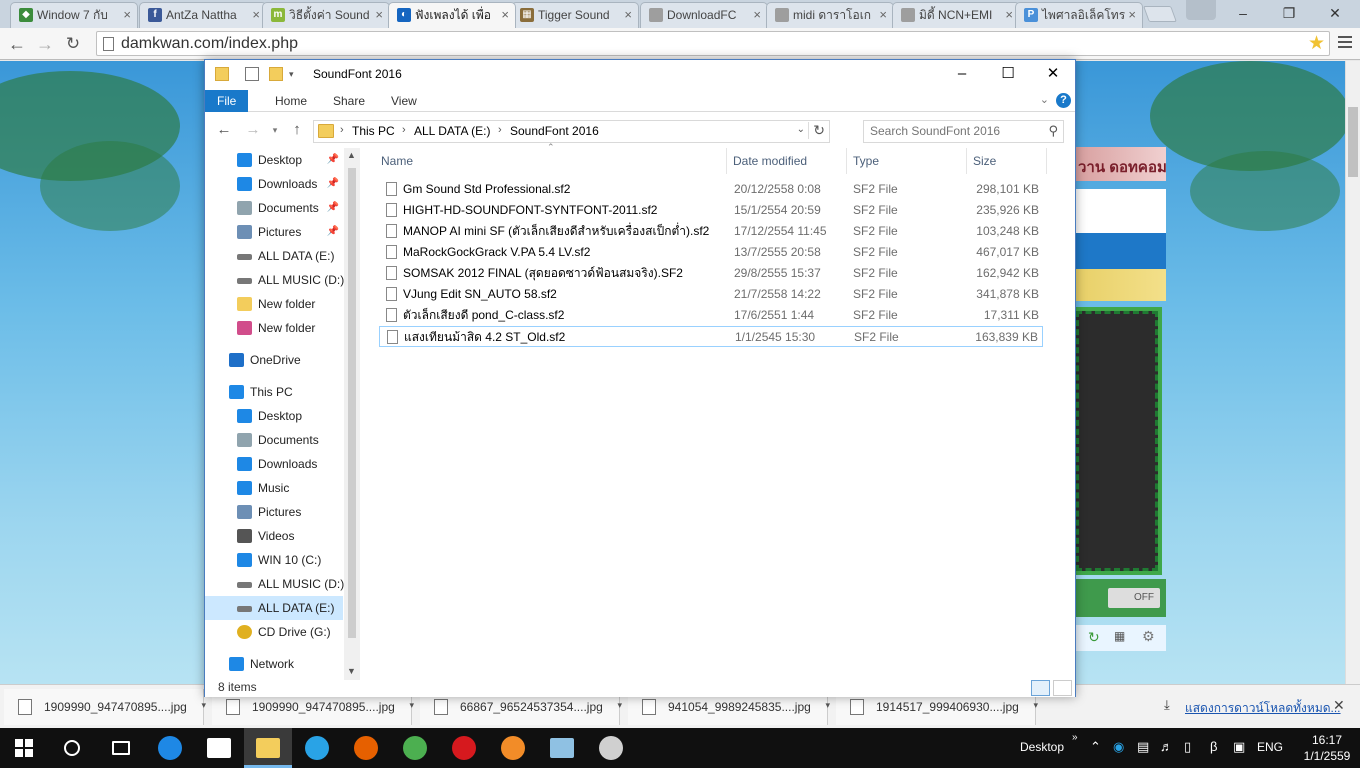  I want to click on help-icon: ?, so click(1063, 100).